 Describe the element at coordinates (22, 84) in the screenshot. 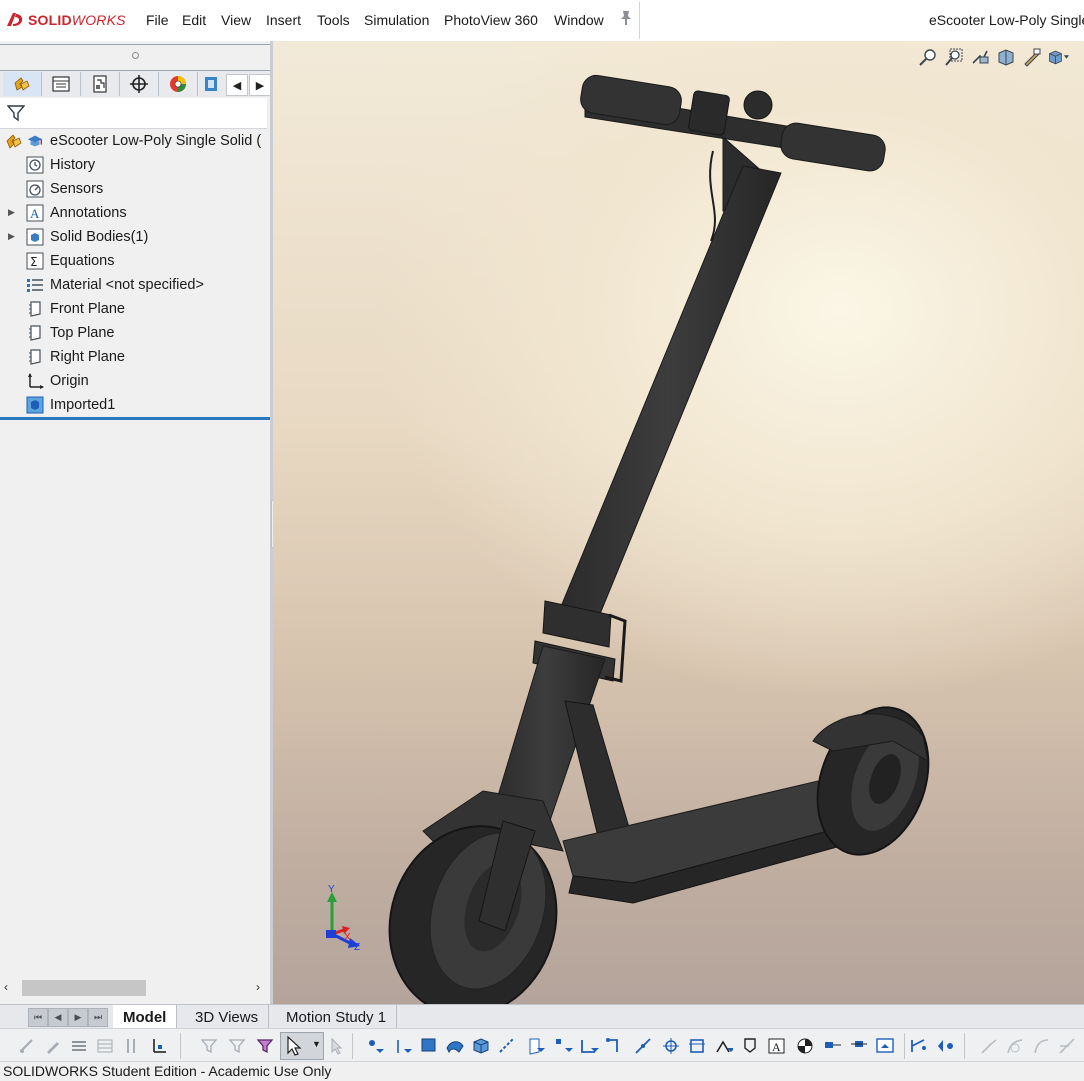

I see `tab-featuremanager` at that location.